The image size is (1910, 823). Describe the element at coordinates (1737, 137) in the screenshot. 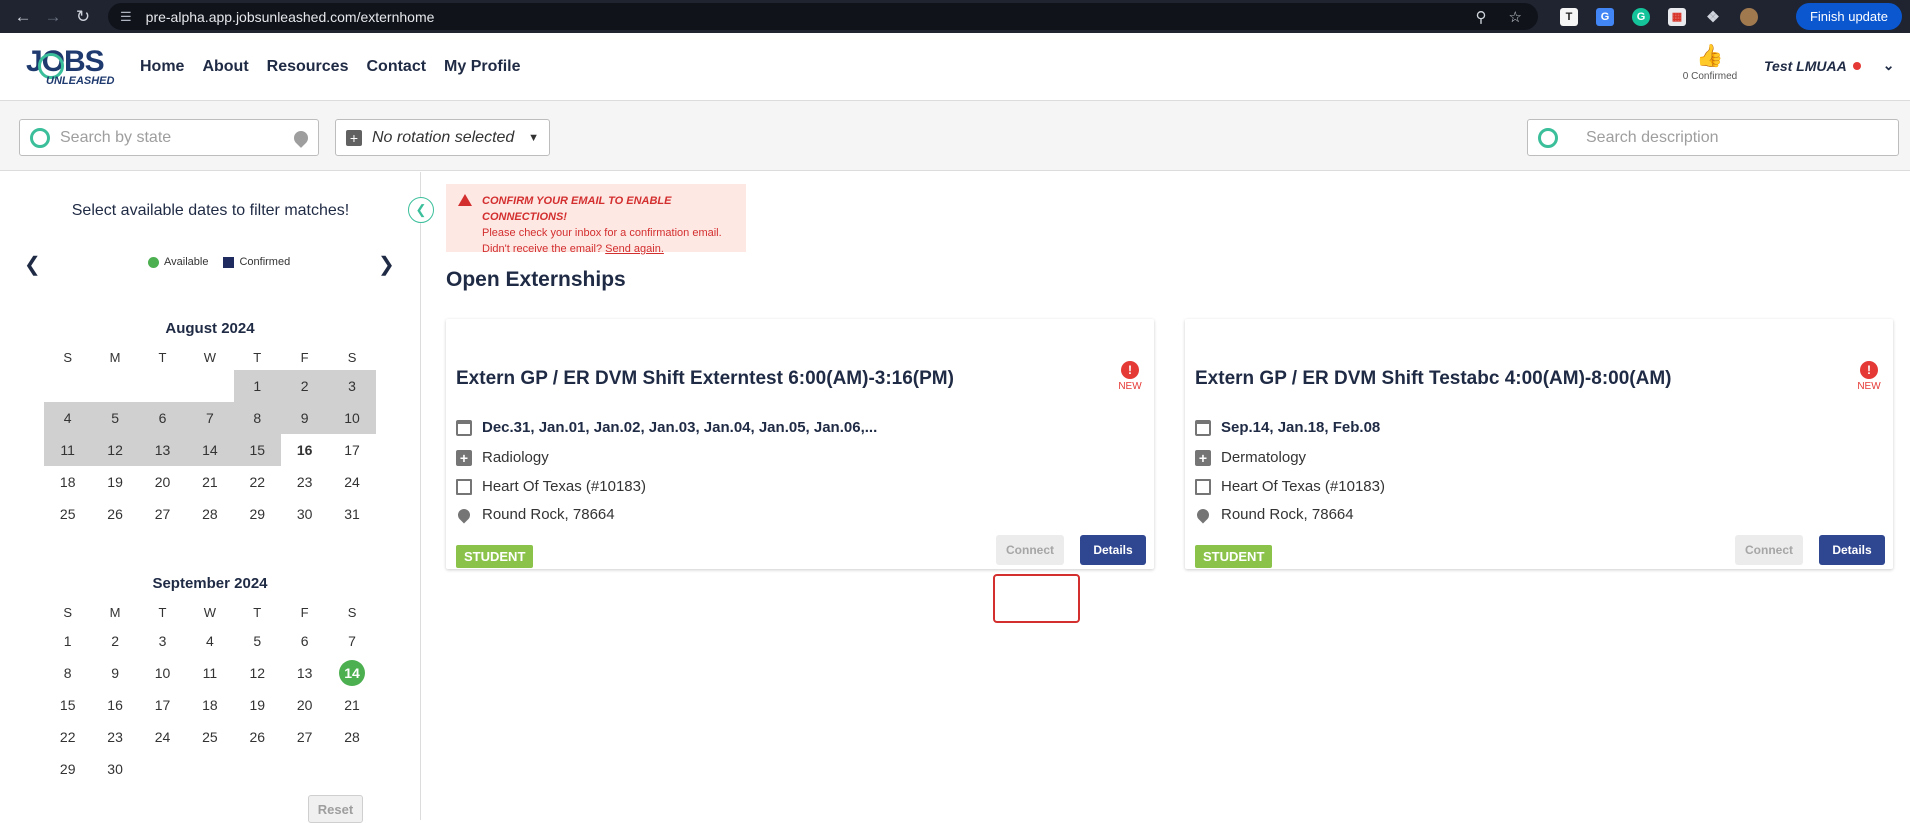

I see `description-search-input` at that location.